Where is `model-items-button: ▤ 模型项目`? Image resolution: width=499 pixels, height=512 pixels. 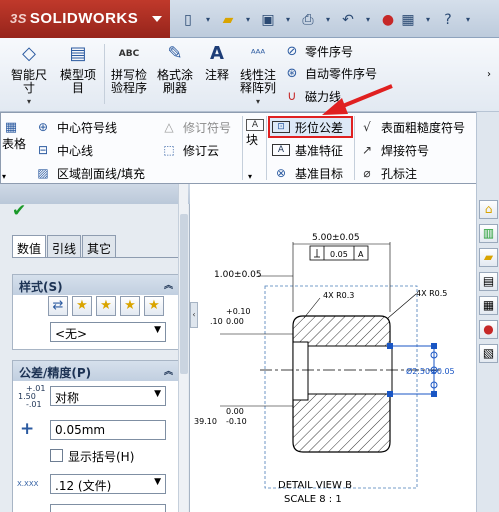 model-items-button: ▤ 模型项目 is located at coordinates (78, 68).